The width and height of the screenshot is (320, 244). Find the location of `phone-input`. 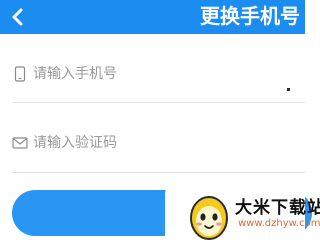

phone-input is located at coordinates (148, 74).